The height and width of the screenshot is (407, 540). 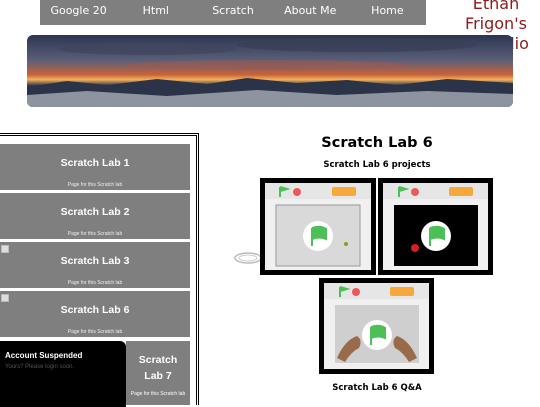 What do you see at coordinates (95, 261) in the screenshot?
I see `lab-title: Scratch Lab 3` at bounding box center [95, 261].